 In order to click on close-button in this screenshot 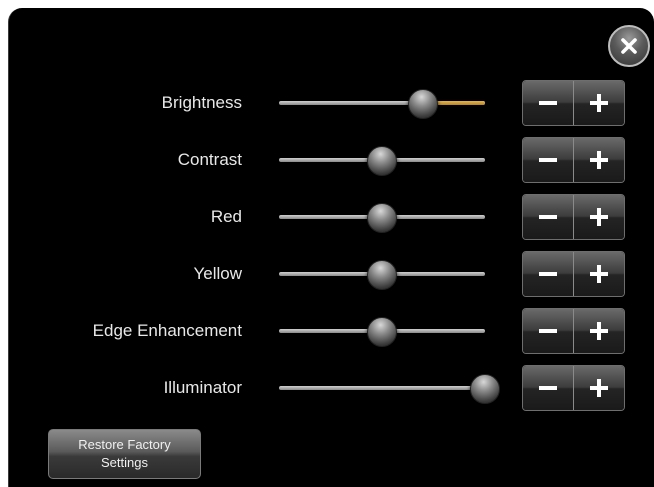, I will do `click(629, 46)`.